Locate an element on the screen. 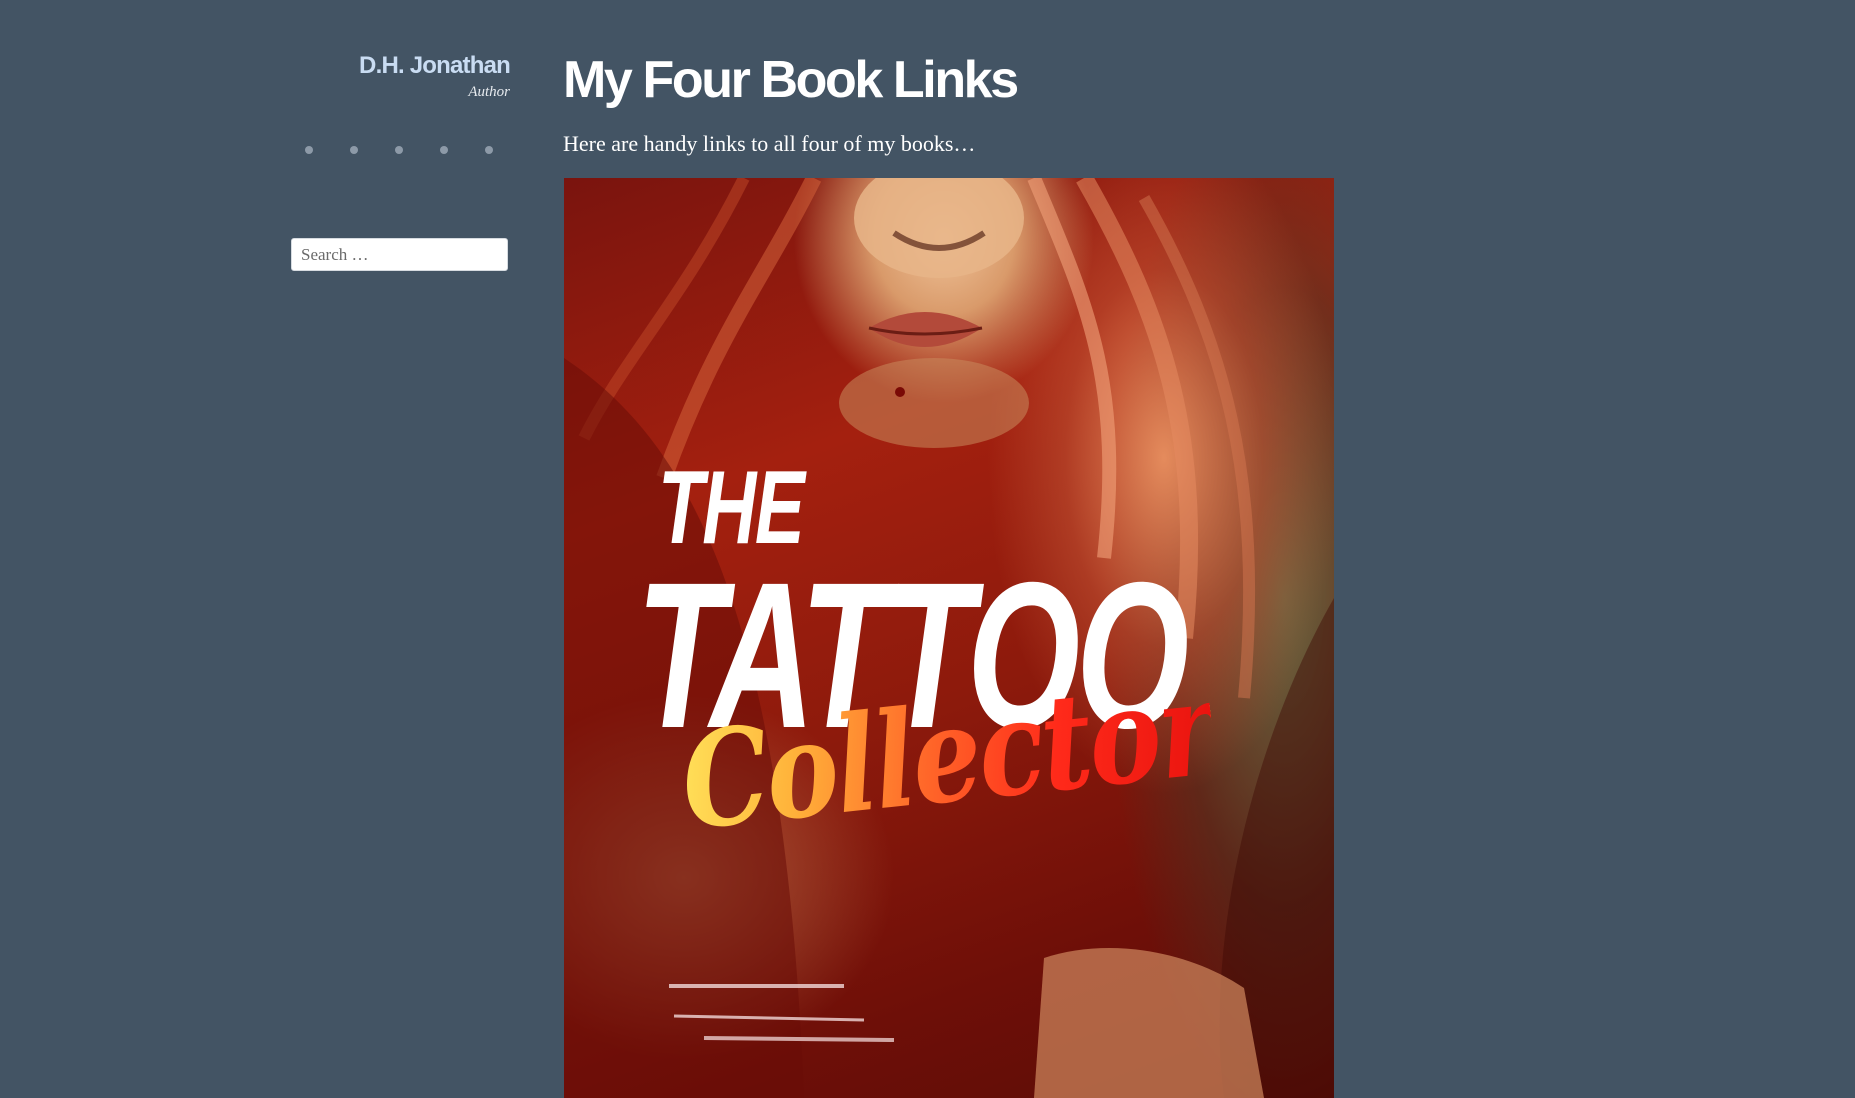 This screenshot has height=1098, width=1855. page-title: My Four Book Links is located at coordinates (791, 80).